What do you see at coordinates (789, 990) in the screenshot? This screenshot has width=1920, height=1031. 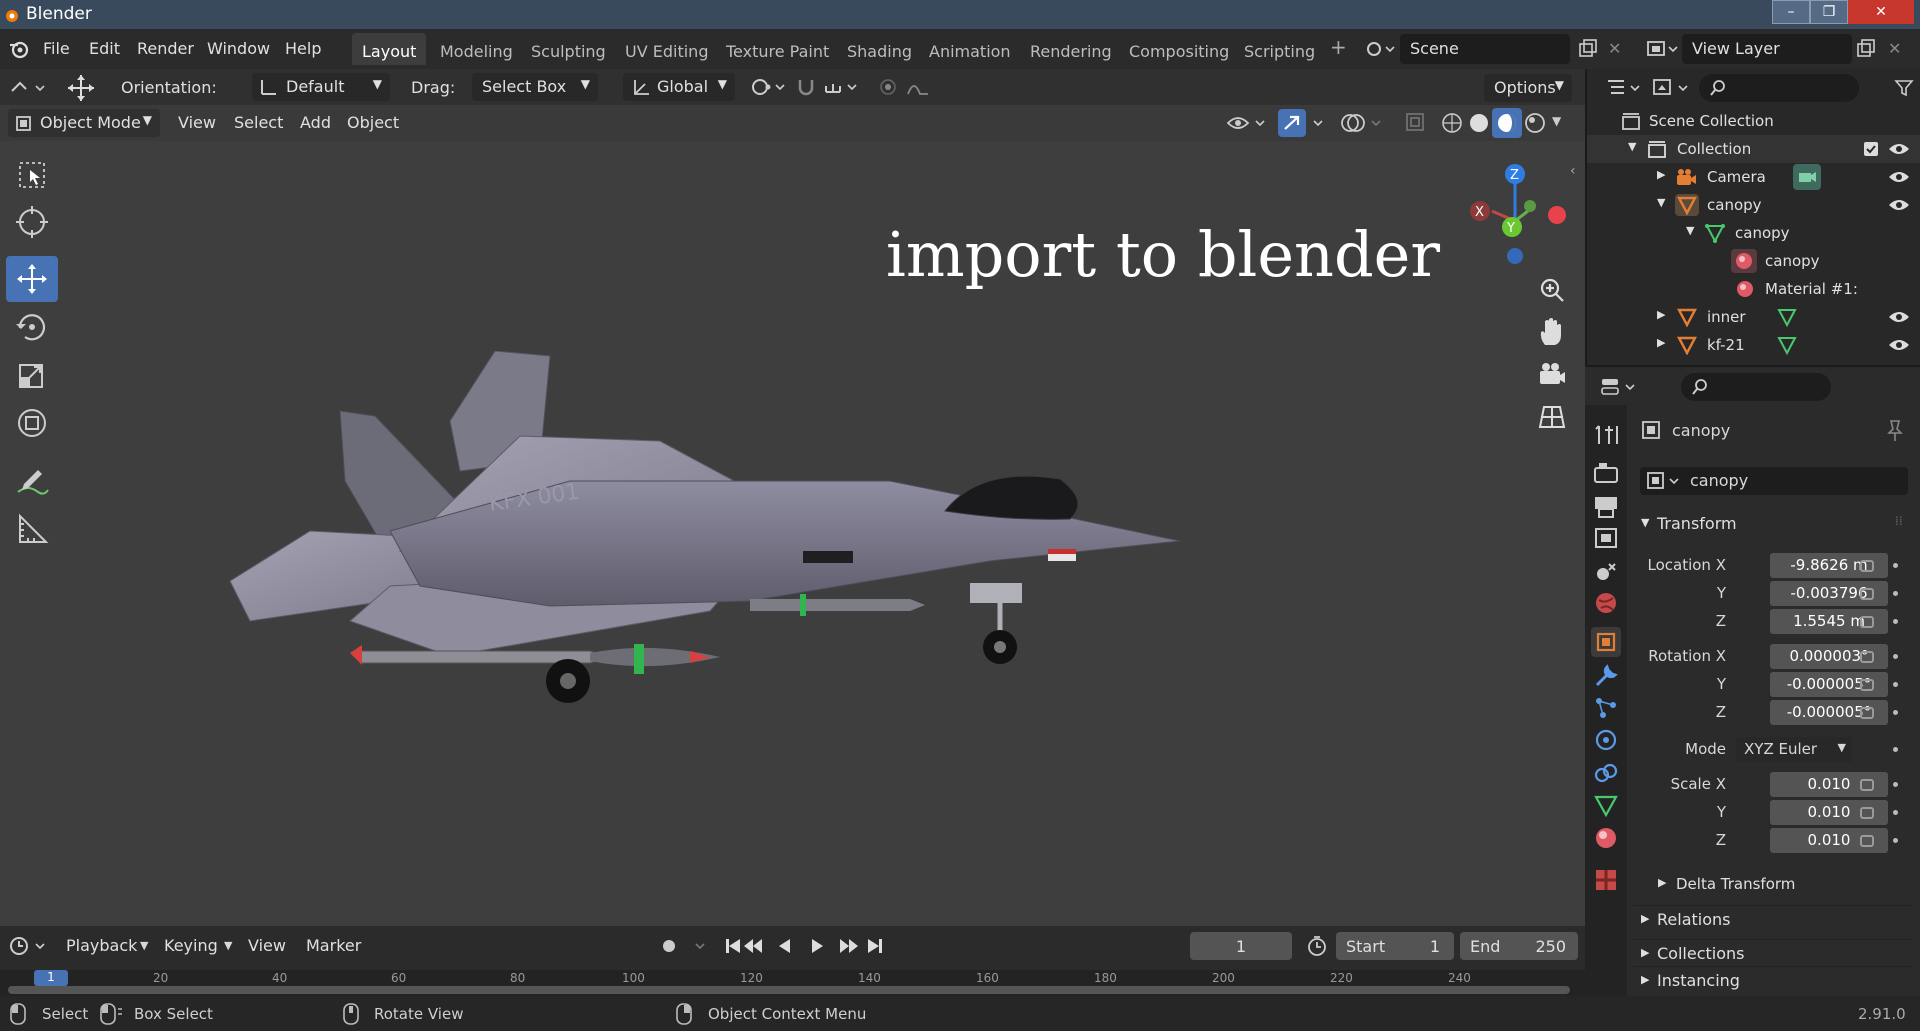 I see `timeline-scrollbar` at bounding box center [789, 990].